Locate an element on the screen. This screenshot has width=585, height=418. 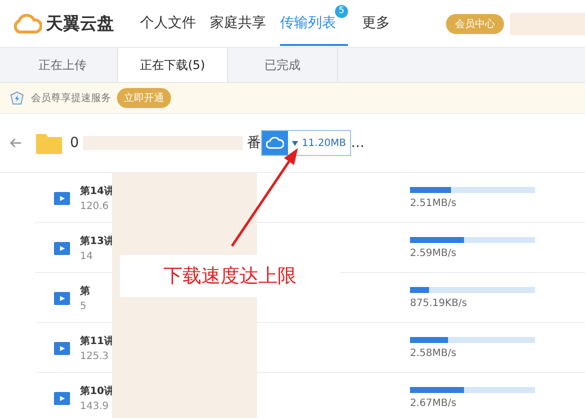
cloud-sync-icon is located at coordinates (275, 143).